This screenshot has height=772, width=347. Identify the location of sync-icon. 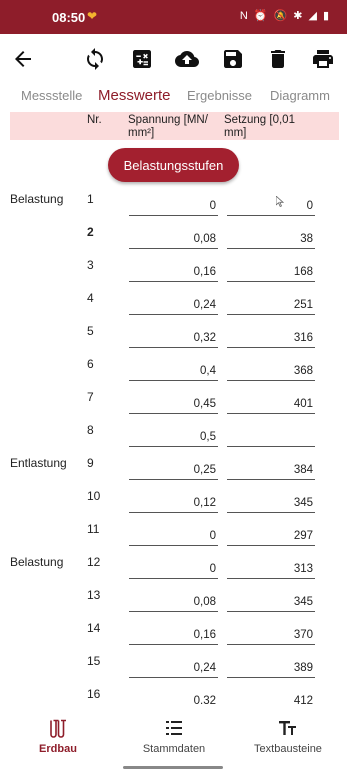
(95, 59).